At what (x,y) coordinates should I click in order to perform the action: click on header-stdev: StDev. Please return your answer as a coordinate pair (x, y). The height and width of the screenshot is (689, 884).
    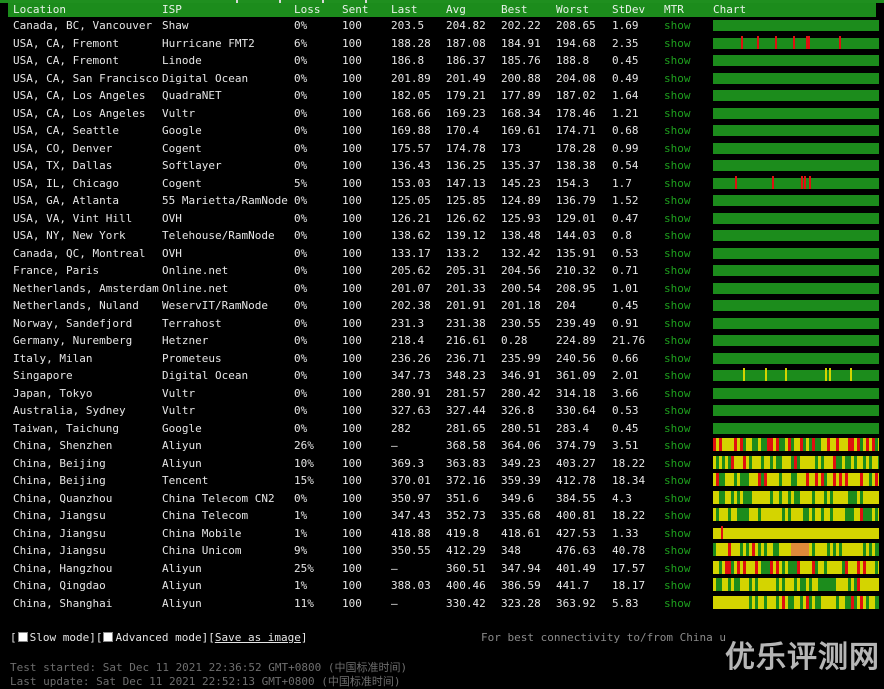
    Looking at the image, I should click on (637, 10).